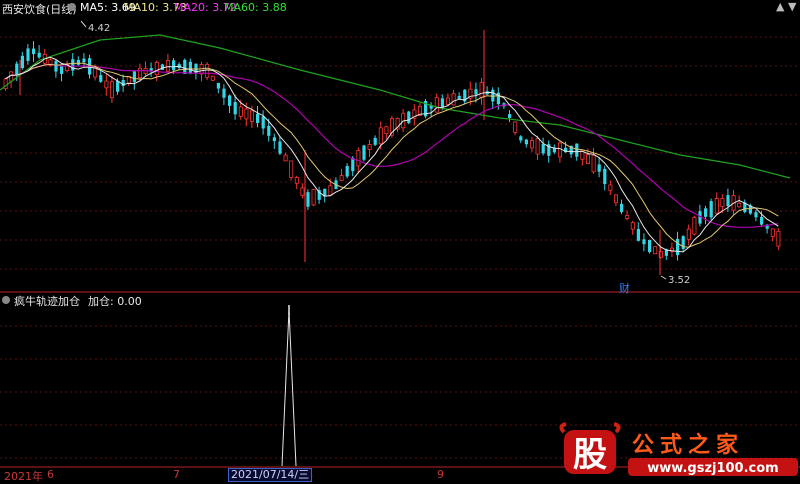  Describe the element at coordinates (270, 475) in the screenshot. I see `cursor-date-box: 2021/07/14/三` at that location.